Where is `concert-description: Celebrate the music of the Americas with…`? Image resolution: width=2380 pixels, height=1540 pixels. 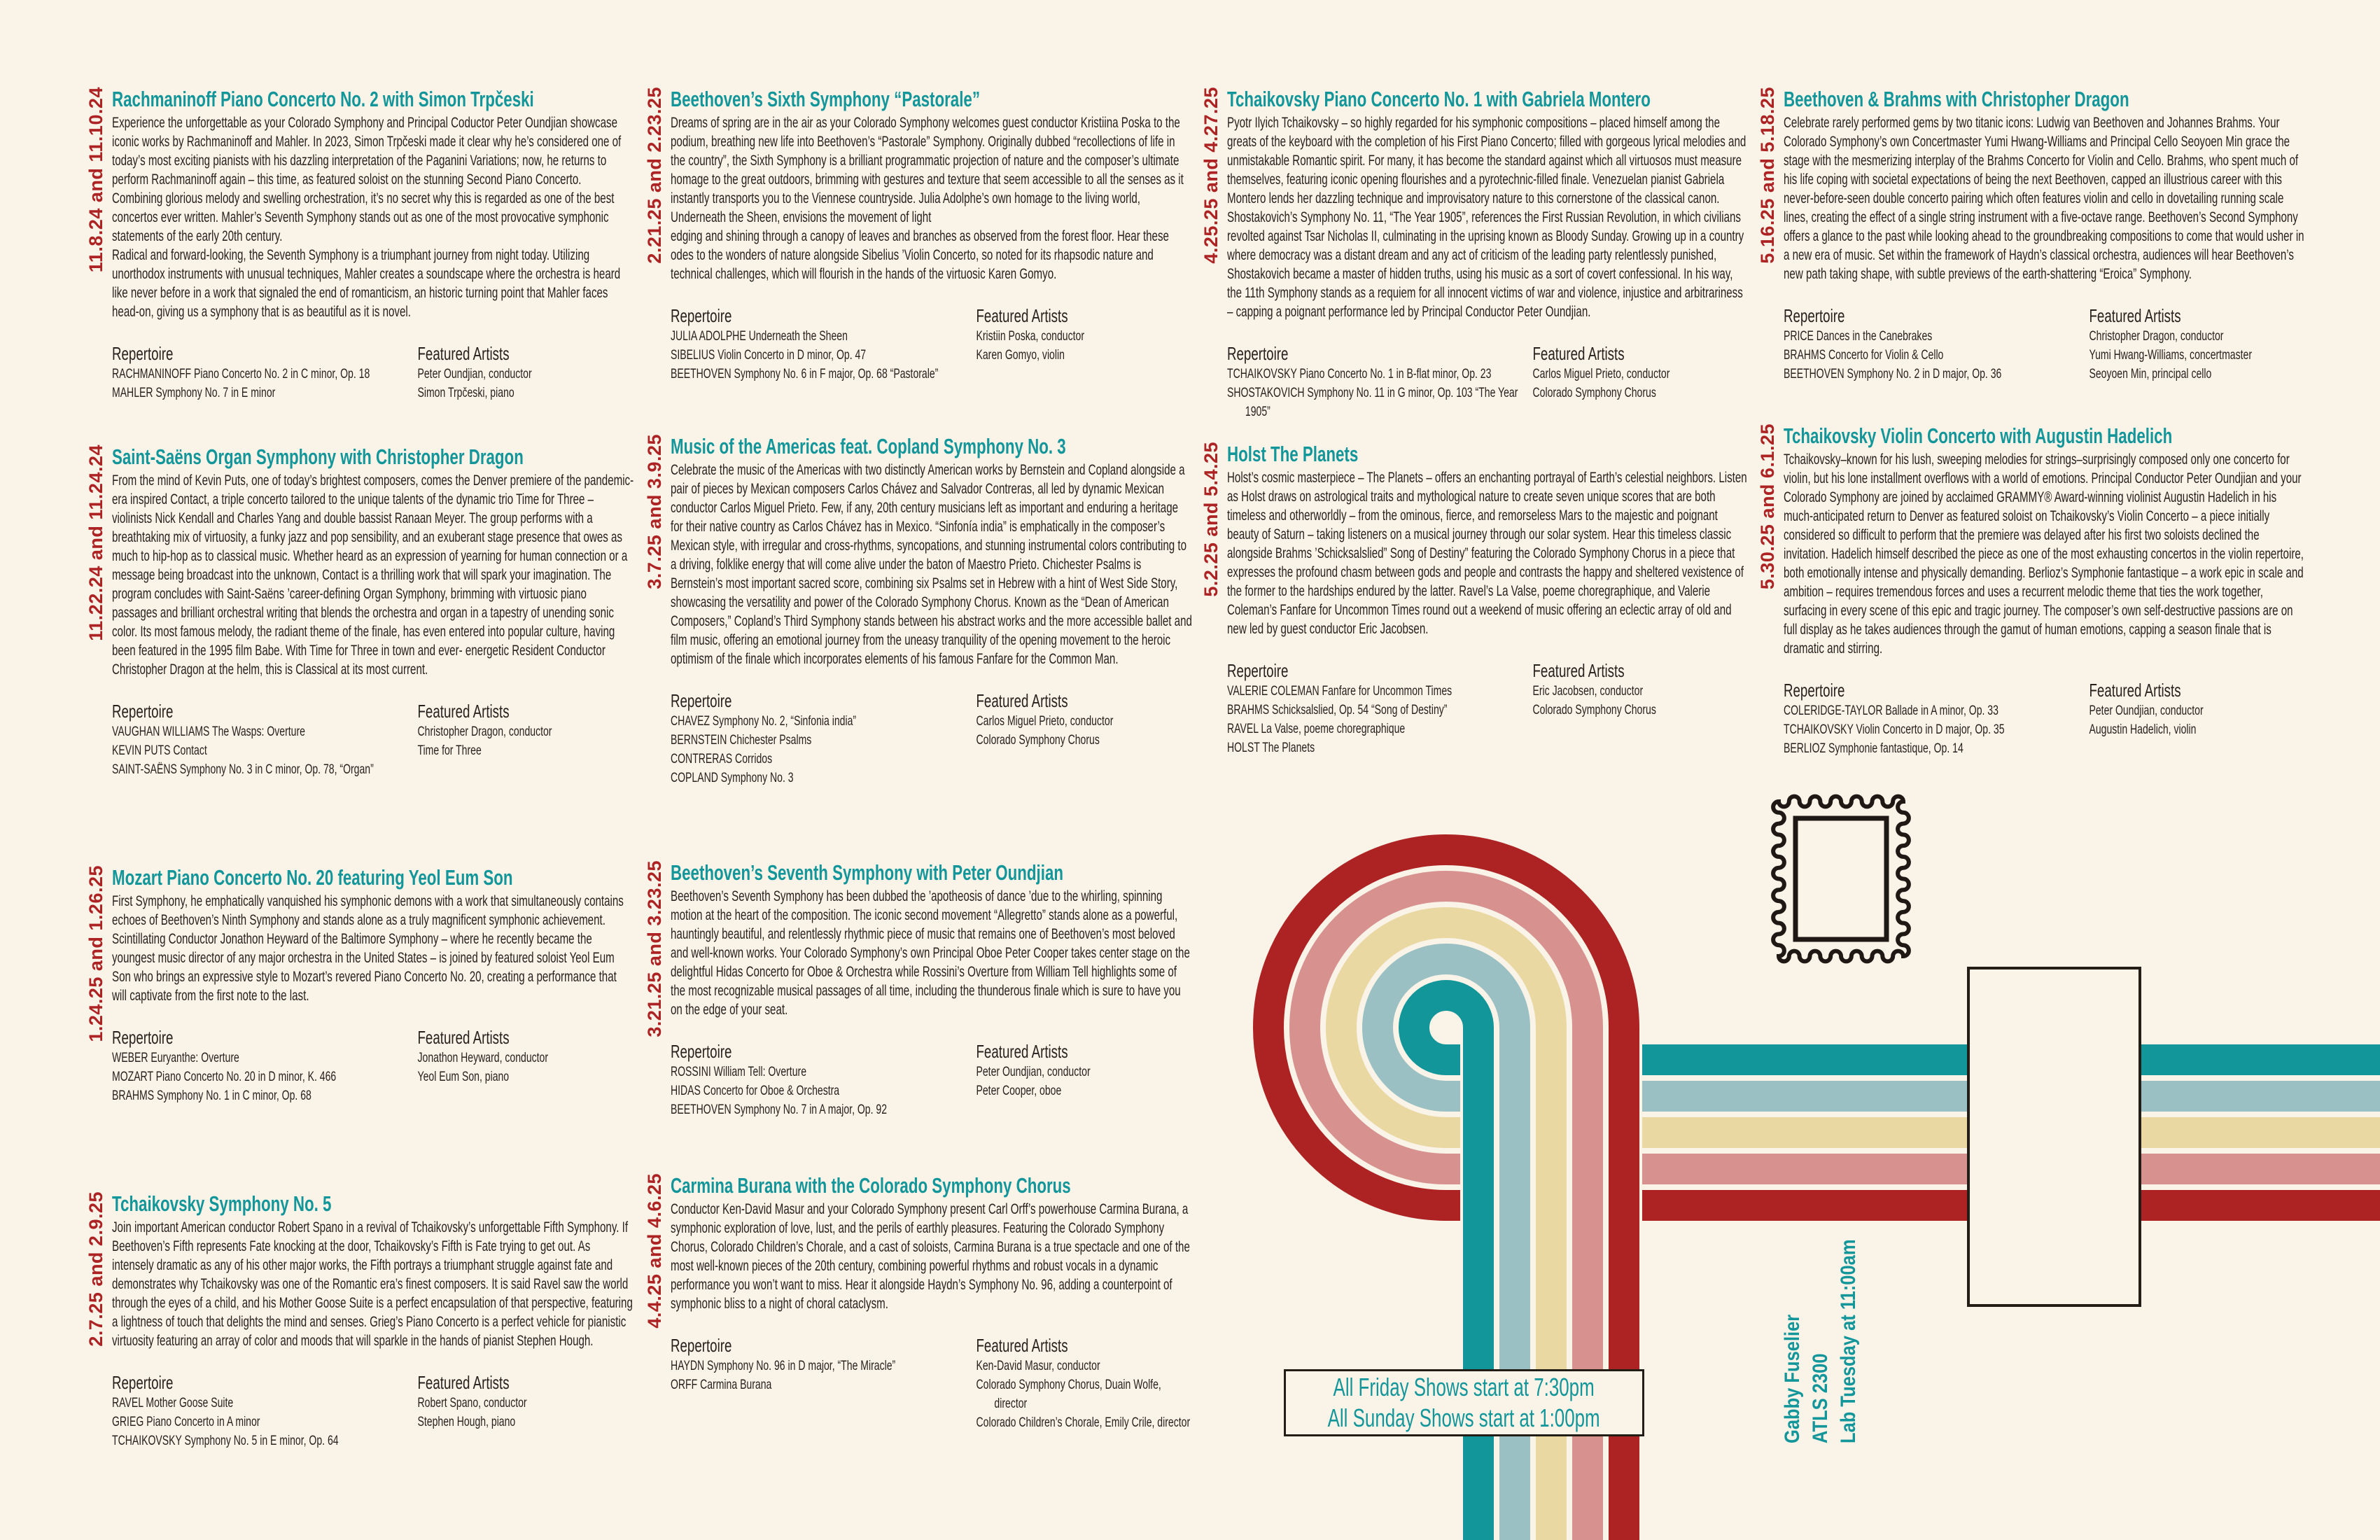
concert-description: Celebrate the music of the Americas with… is located at coordinates (931, 564).